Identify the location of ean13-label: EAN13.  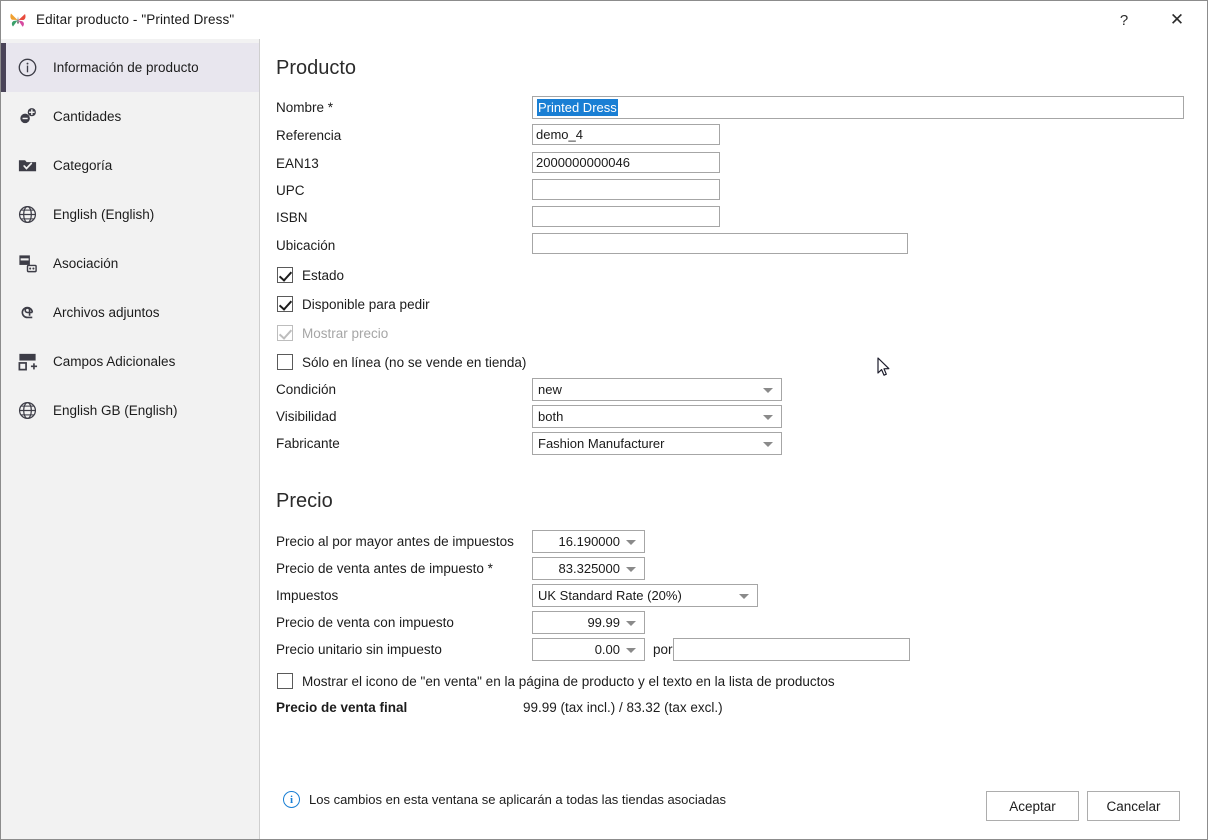
(297, 163).